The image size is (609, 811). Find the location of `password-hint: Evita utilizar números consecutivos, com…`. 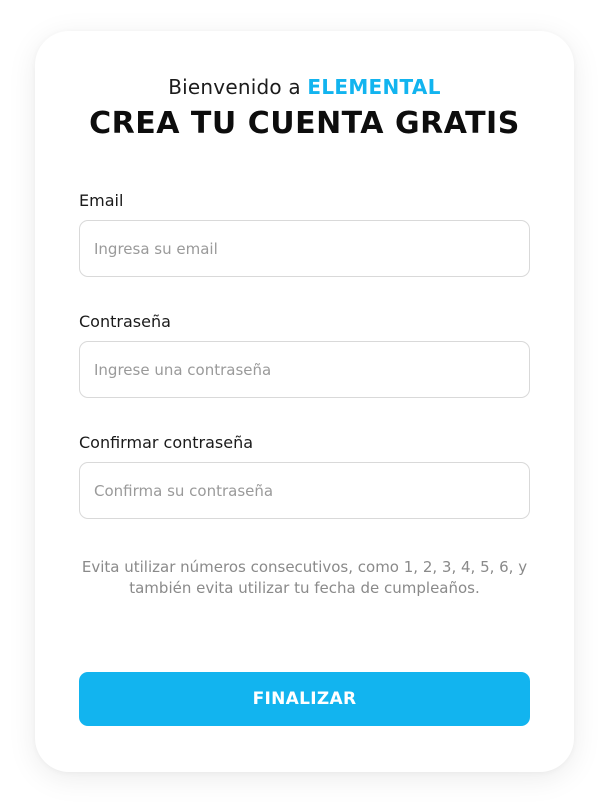

password-hint: Evita utilizar números consecutivos, com… is located at coordinates (304, 577).